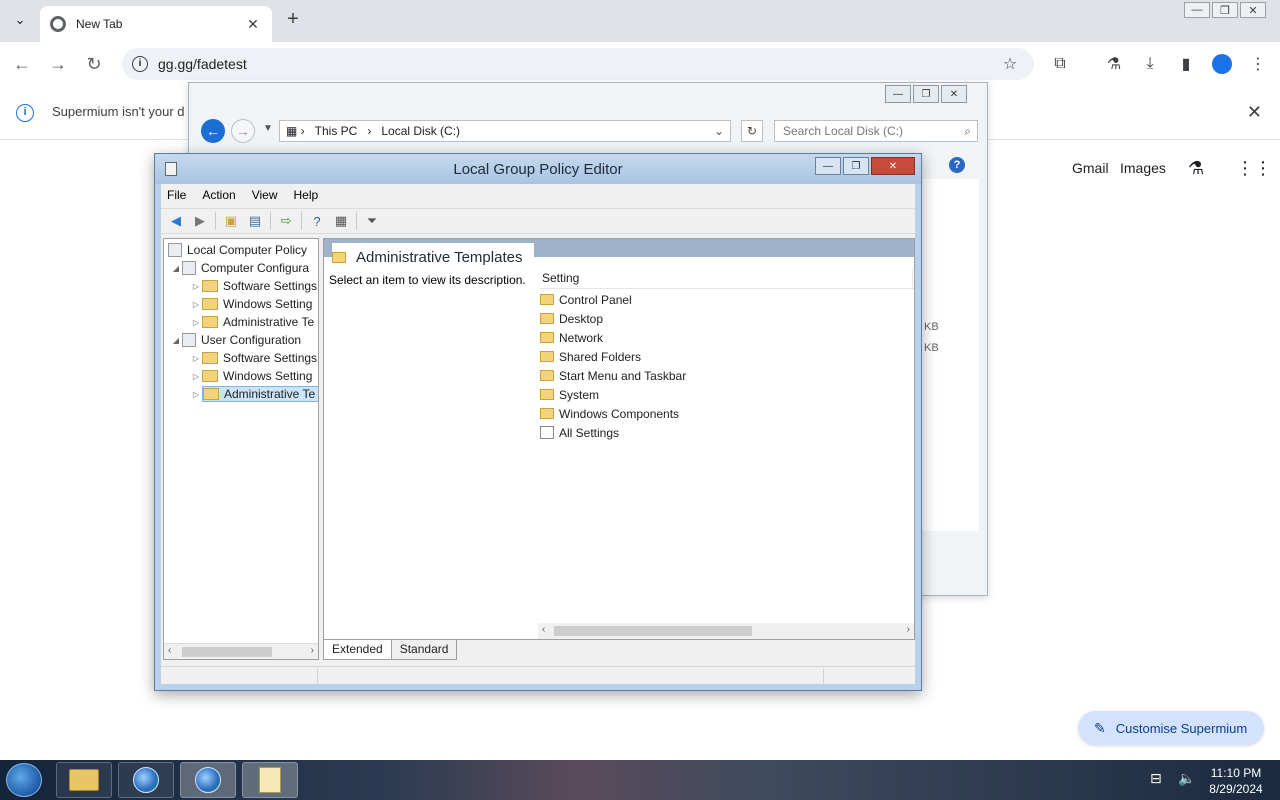 The width and height of the screenshot is (1280, 800). What do you see at coordinates (613, 375) in the screenshot?
I see `list-item: Start Menu and Taskbar` at bounding box center [613, 375].